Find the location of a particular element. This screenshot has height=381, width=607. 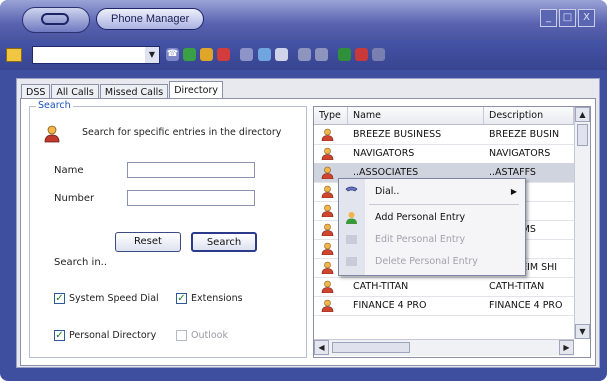

list-icon is located at coordinates (246, 54).